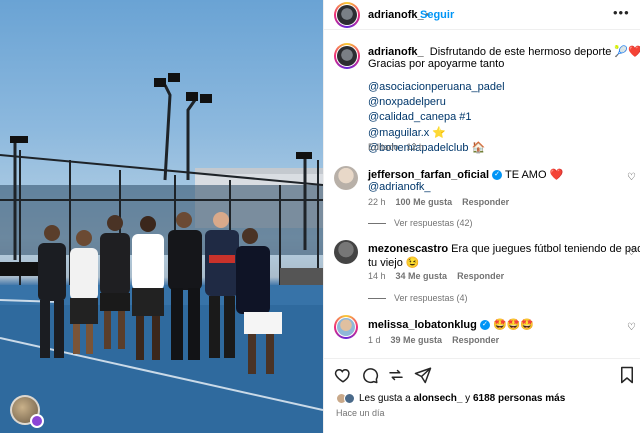  I want to click on comment-time: 22 h, so click(377, 202).